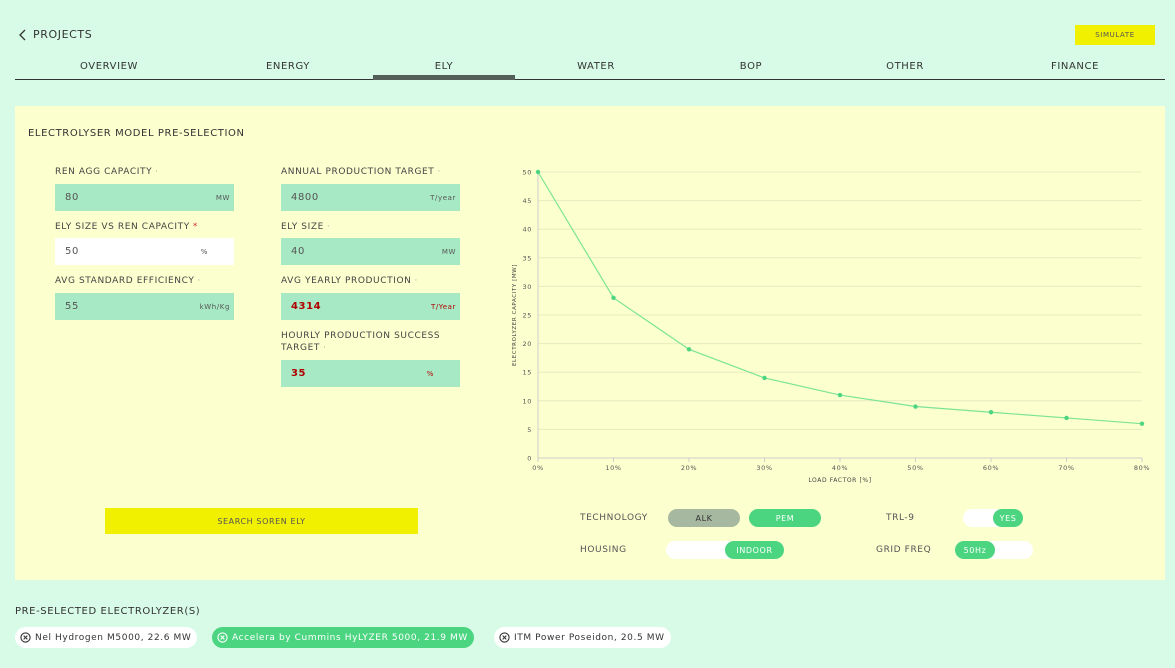 This screenshot has height=668, width=1175. What do you see at coordinates (113, 637) in the screenshot?
I see `chip-label: Nel Hydrogen M5000, 22.6 MW` at bounding box center [113, 637].